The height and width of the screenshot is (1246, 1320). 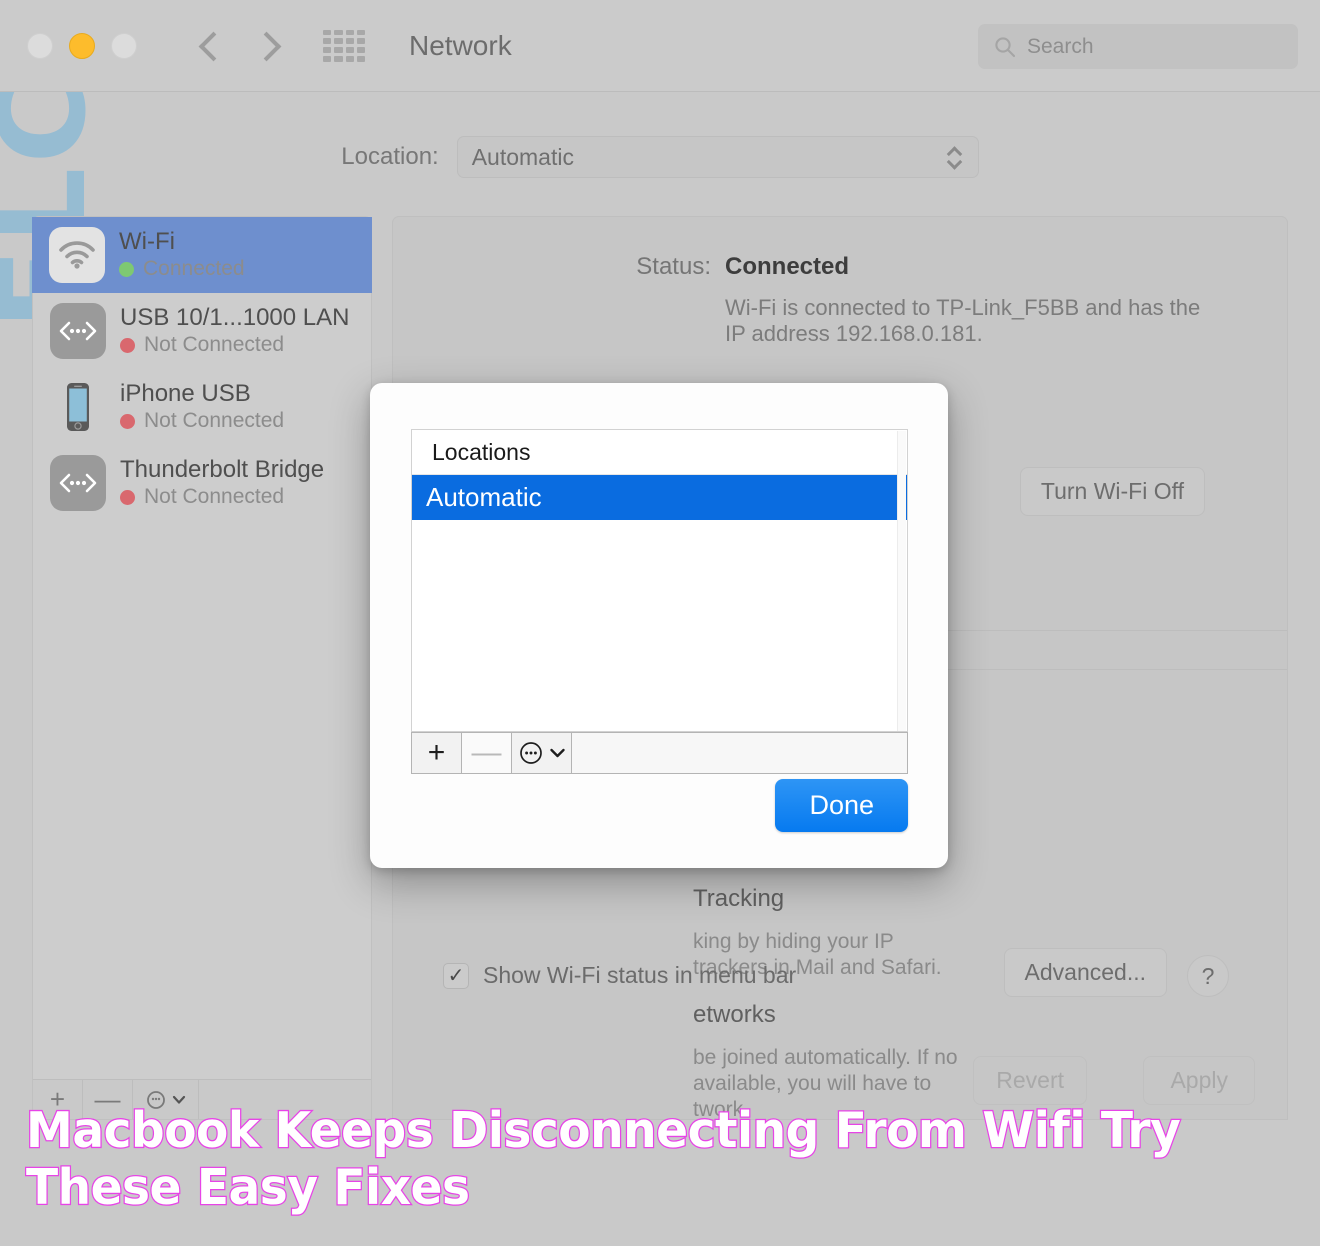 What do you see at coordinates (793, 941) in the screenshot?
I see `limit-tracking-desc-line1: king by hiding your IP` at bounding box center [793, 941].